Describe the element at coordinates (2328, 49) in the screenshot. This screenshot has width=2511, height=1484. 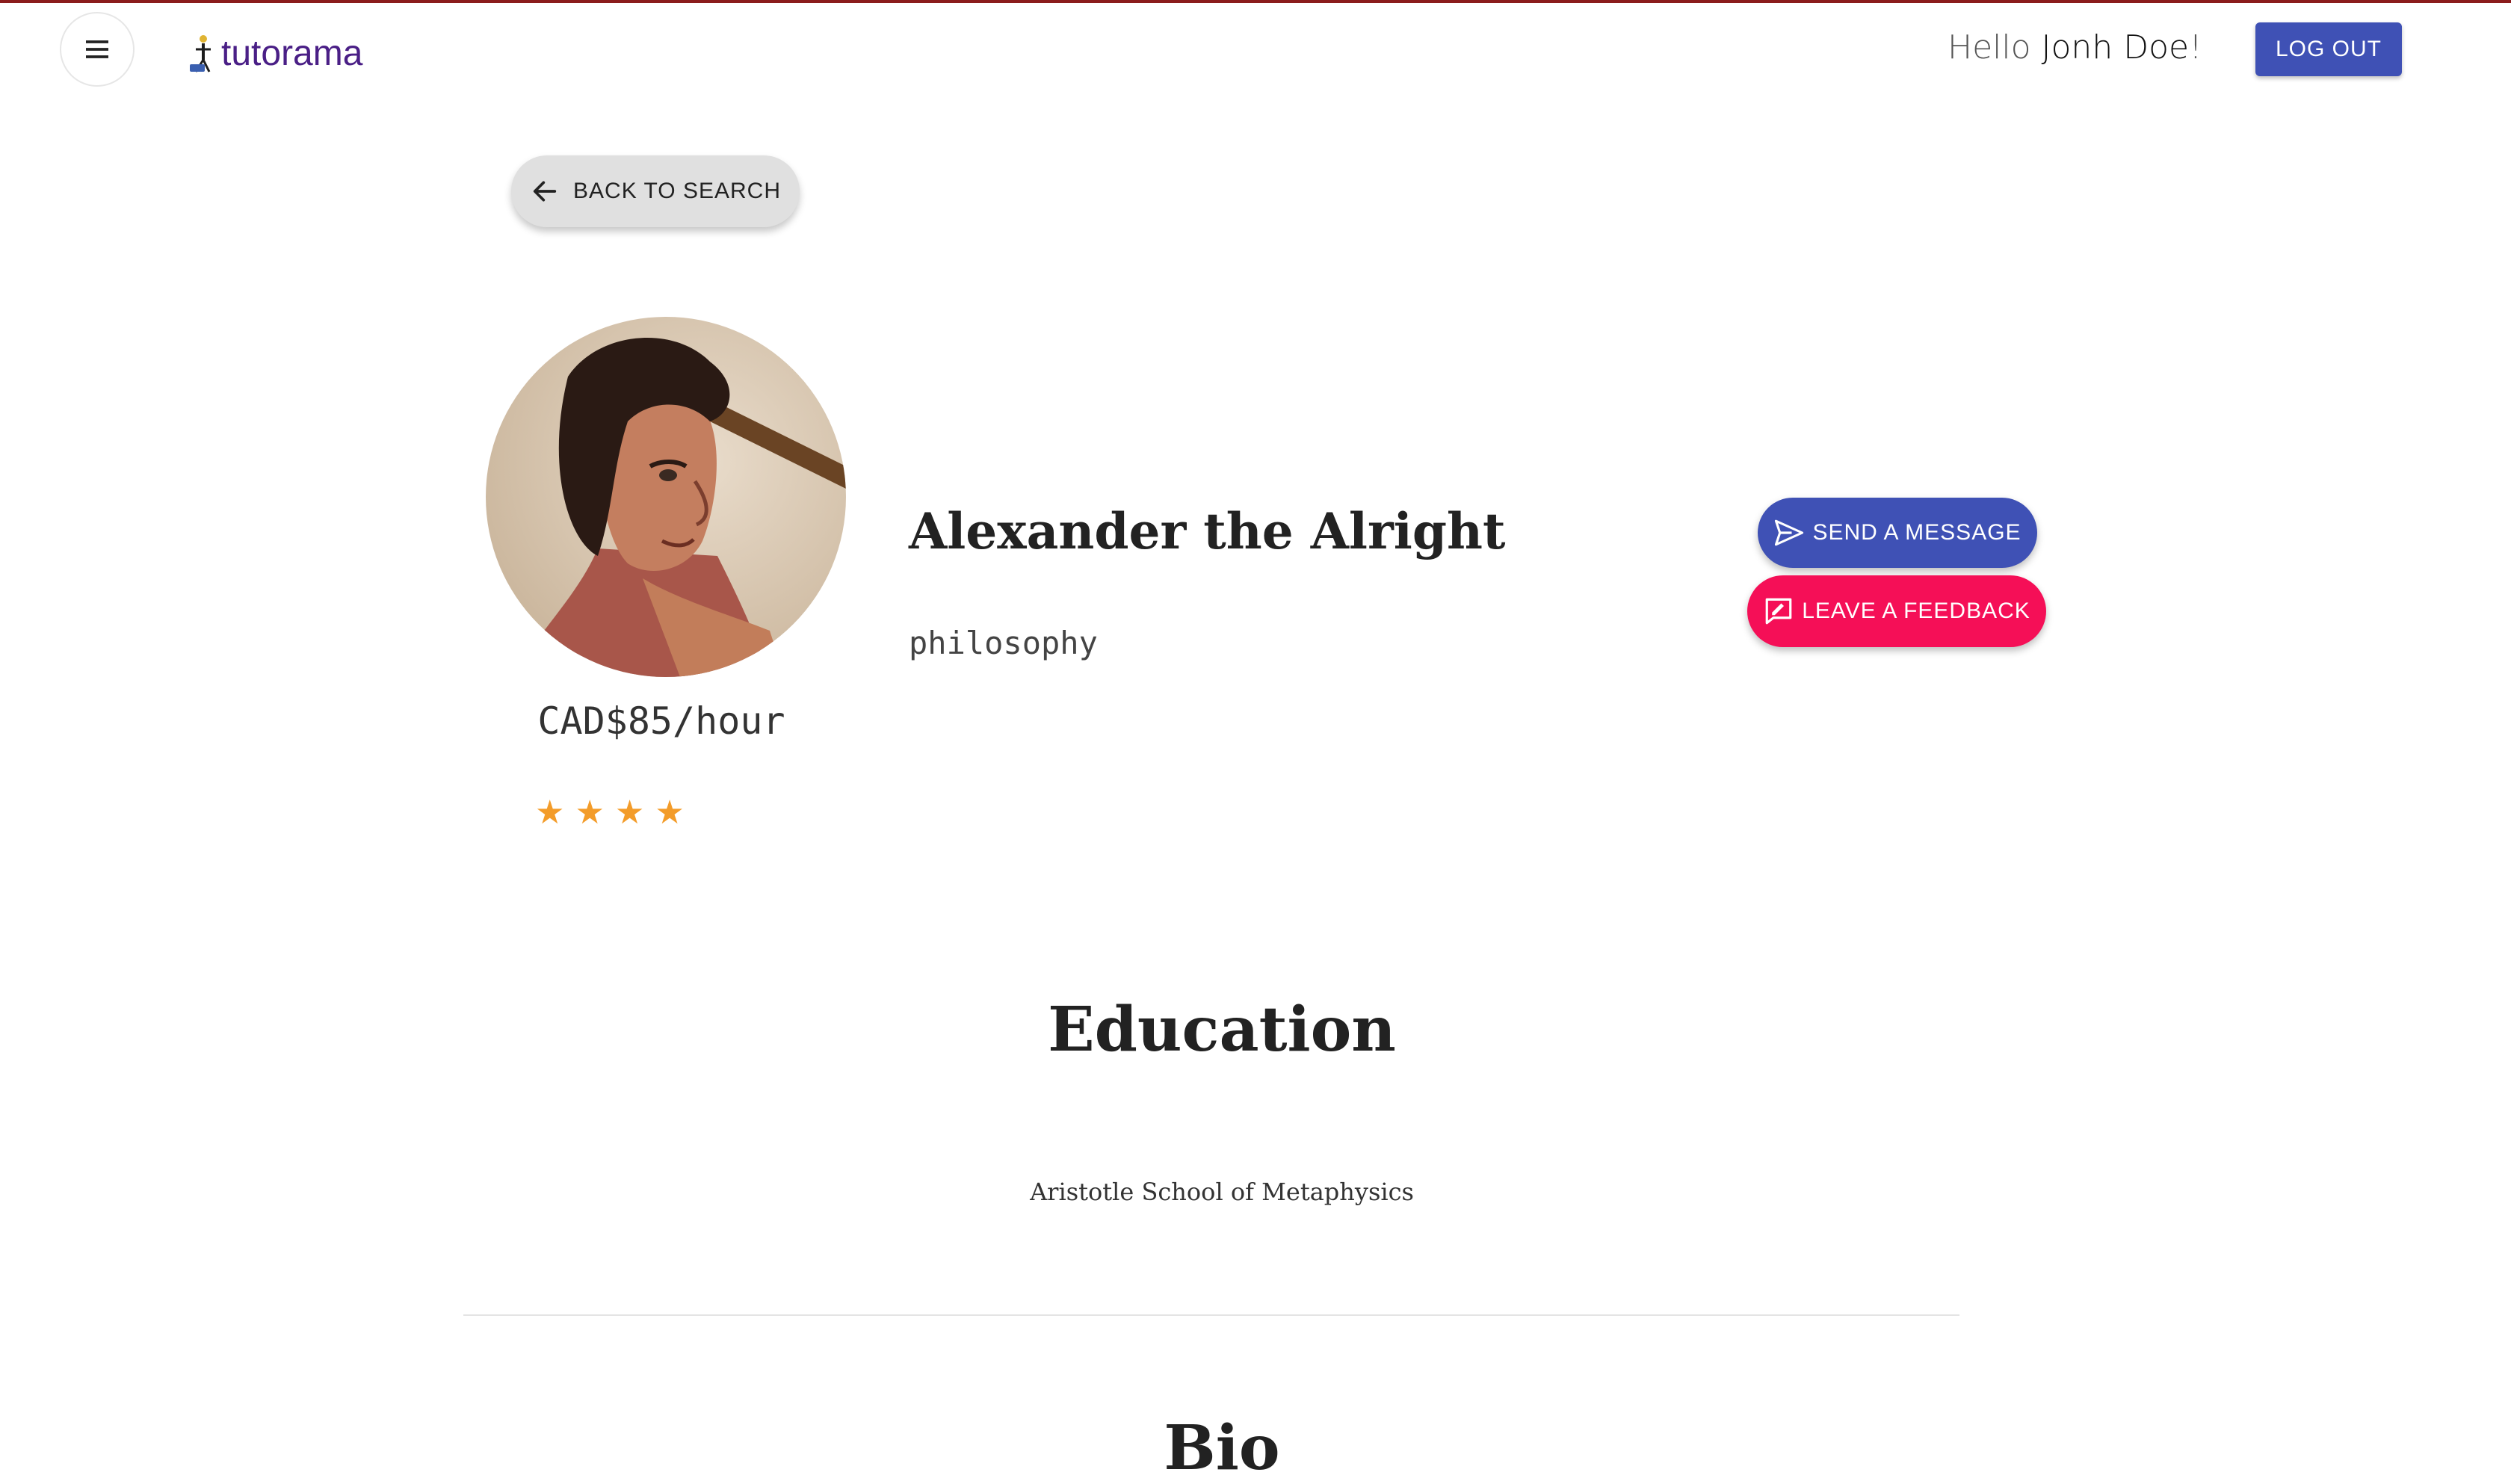
I see `logout-button: LOG OUT` at that location.